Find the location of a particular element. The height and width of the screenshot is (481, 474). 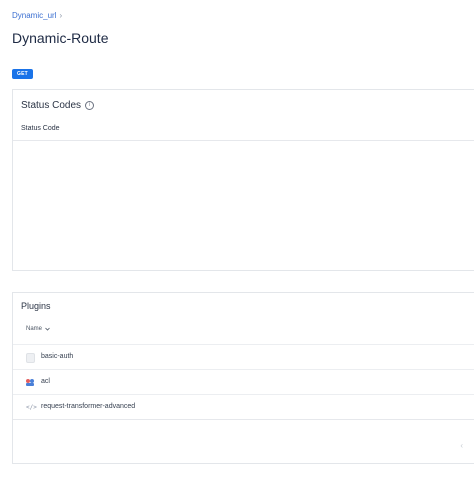

plugin-row-basic-auth: basic-auth is located at coordinates (243, 356).